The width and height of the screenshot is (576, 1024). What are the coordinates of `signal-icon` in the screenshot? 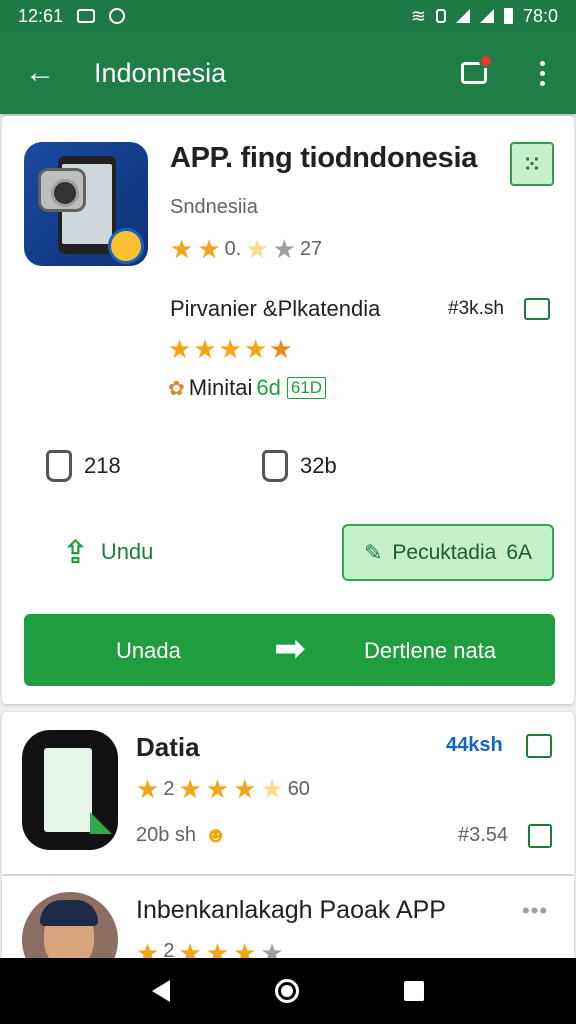 It's located at (462, 16).